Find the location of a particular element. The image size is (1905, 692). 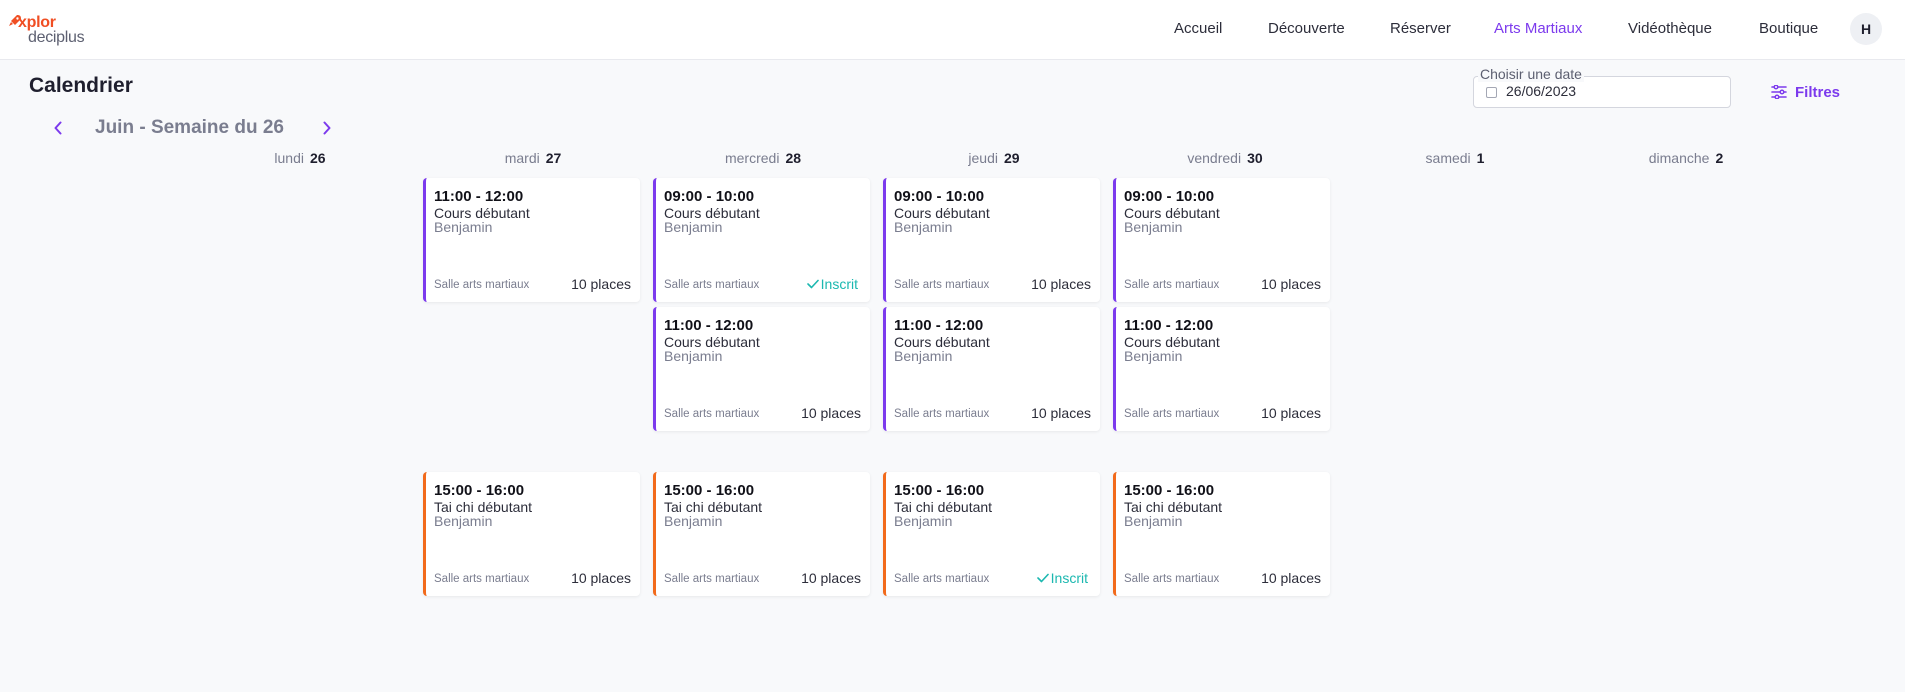

day-number: 27 is located at coordinates (553, 158).